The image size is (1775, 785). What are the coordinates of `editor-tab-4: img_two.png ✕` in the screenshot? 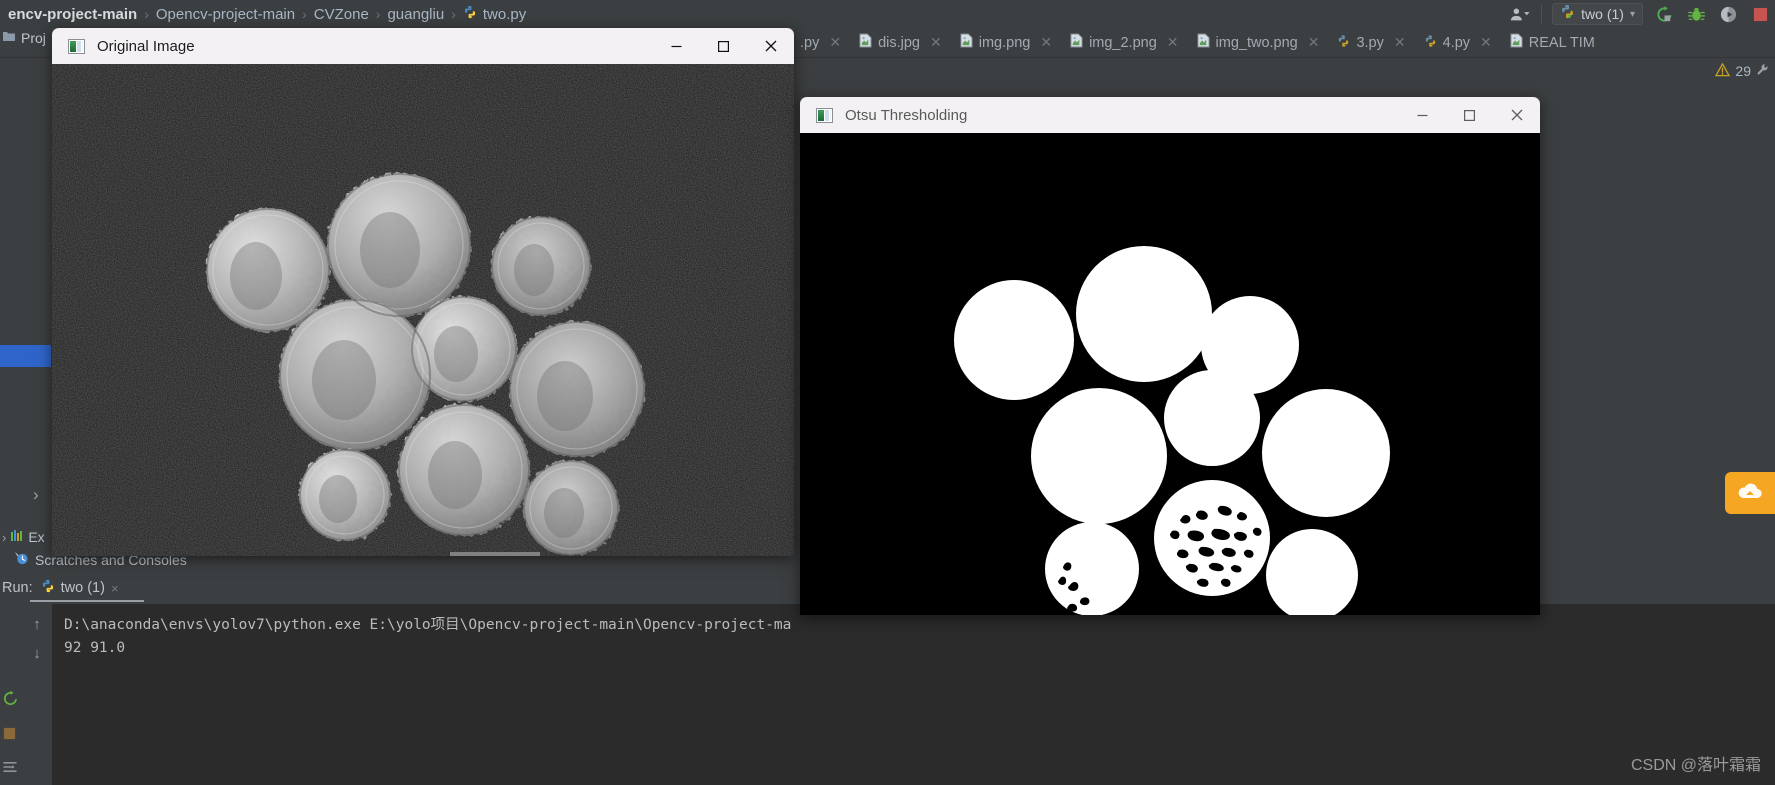 It's located at (1257, 42).